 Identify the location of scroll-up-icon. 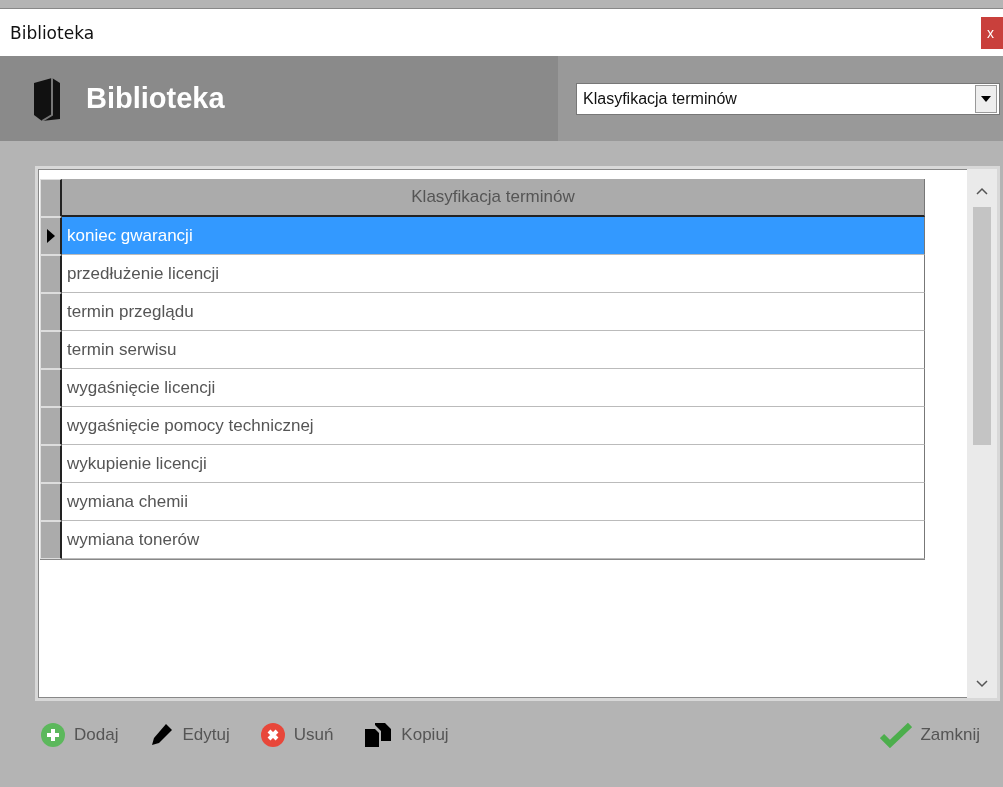
(982, 191).